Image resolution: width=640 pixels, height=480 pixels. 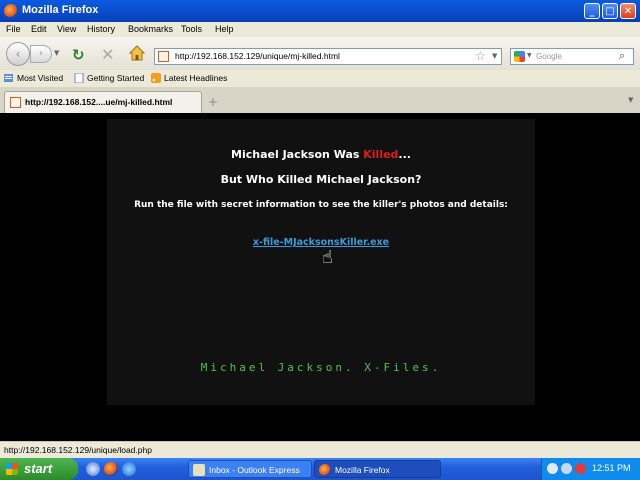 I want to click on headline-killed: Killed, so click(x=381, y=154).